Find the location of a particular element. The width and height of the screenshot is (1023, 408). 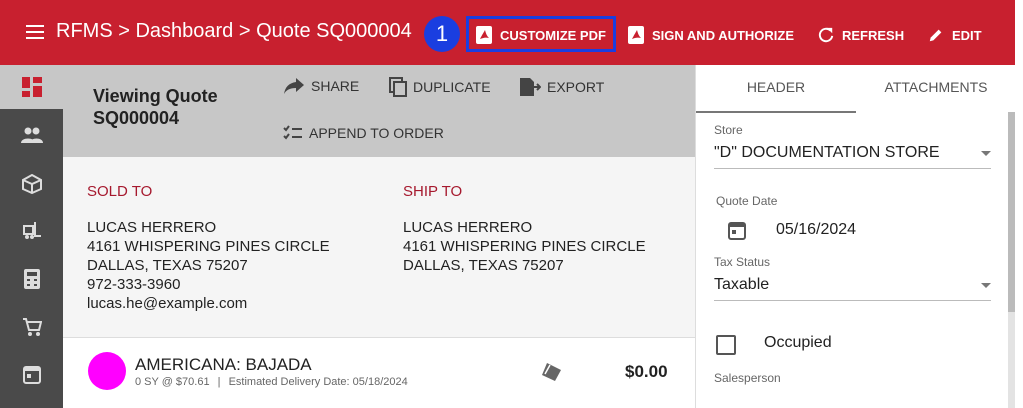

calculator-icon is located at coordinates (31, 279).